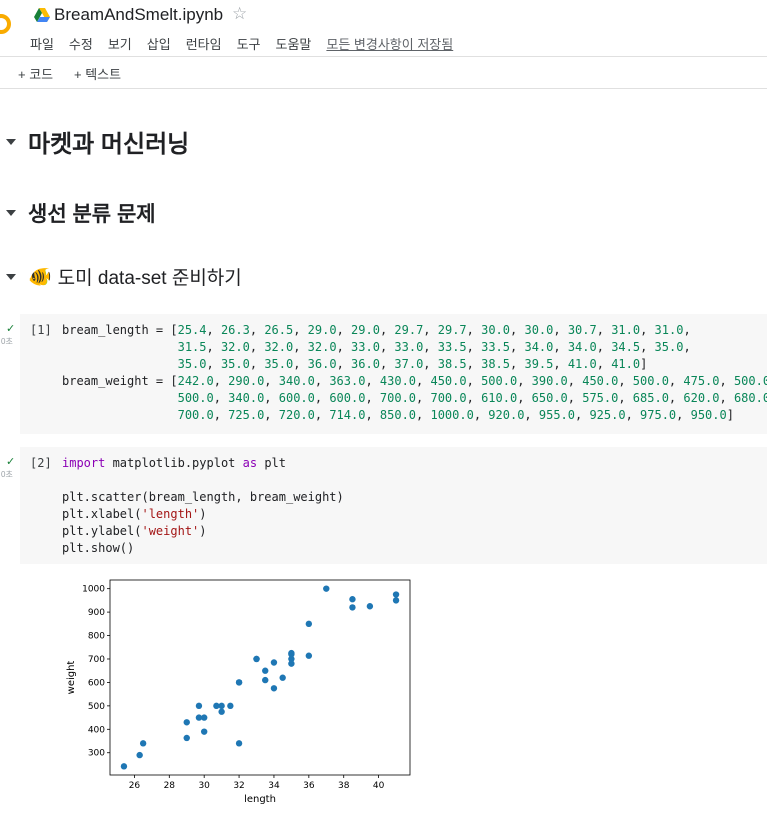 The height and width of the screenshot is (834, 767). I want to click on google-drive-icon, so click(42, 15).